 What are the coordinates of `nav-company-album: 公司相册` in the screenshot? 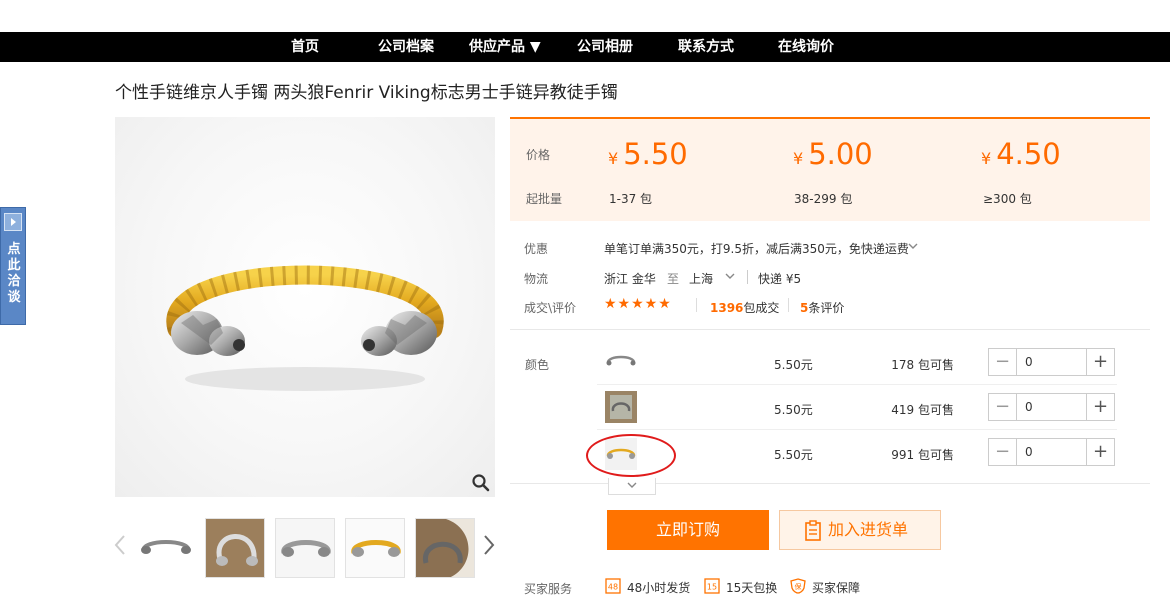 It's located at (605, 47).